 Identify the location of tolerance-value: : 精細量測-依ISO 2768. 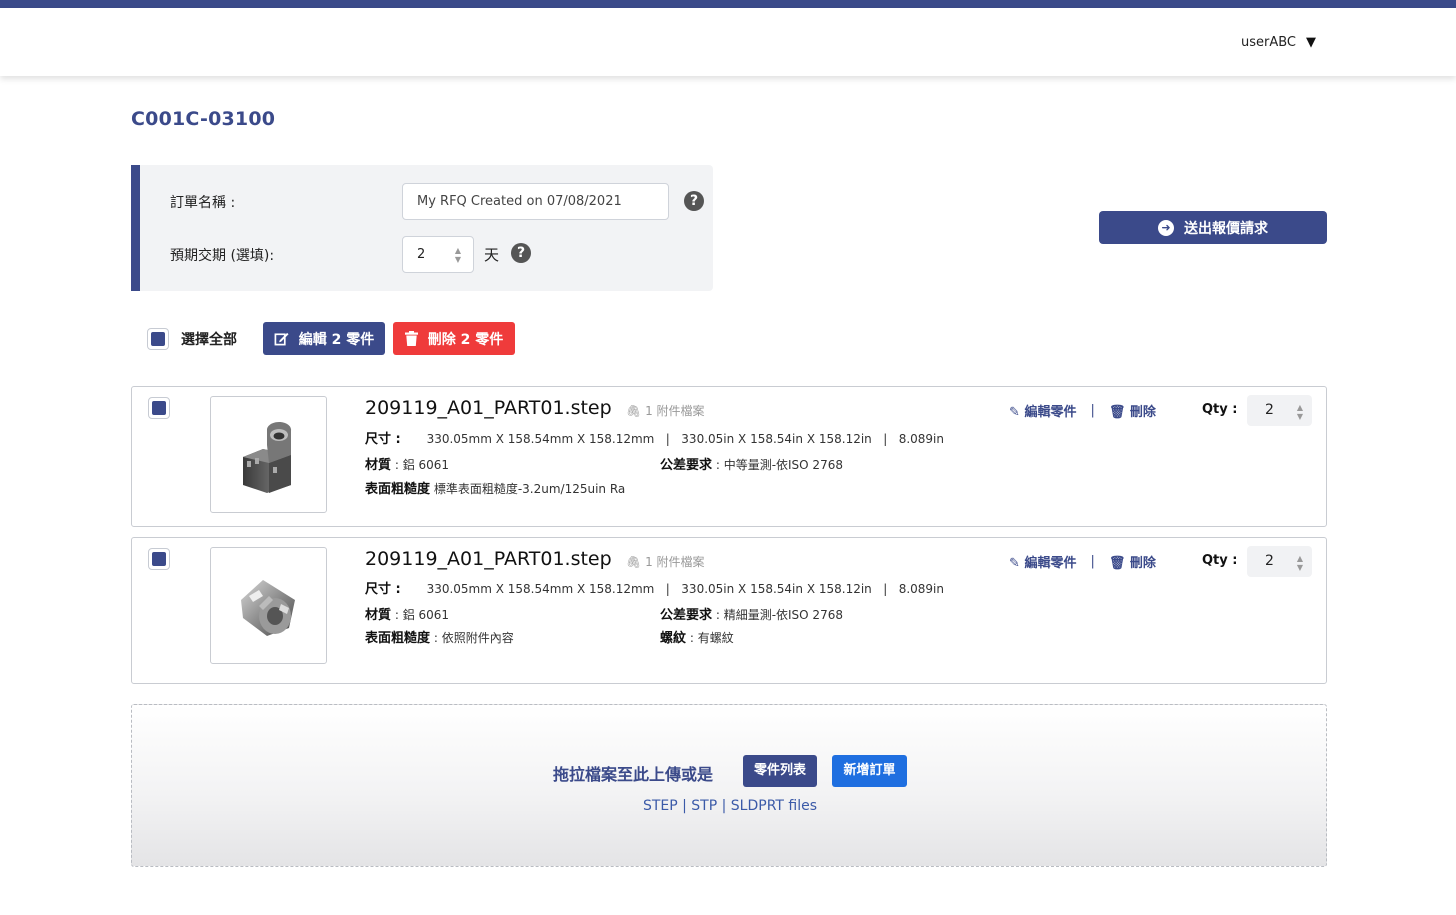
(777, 615).